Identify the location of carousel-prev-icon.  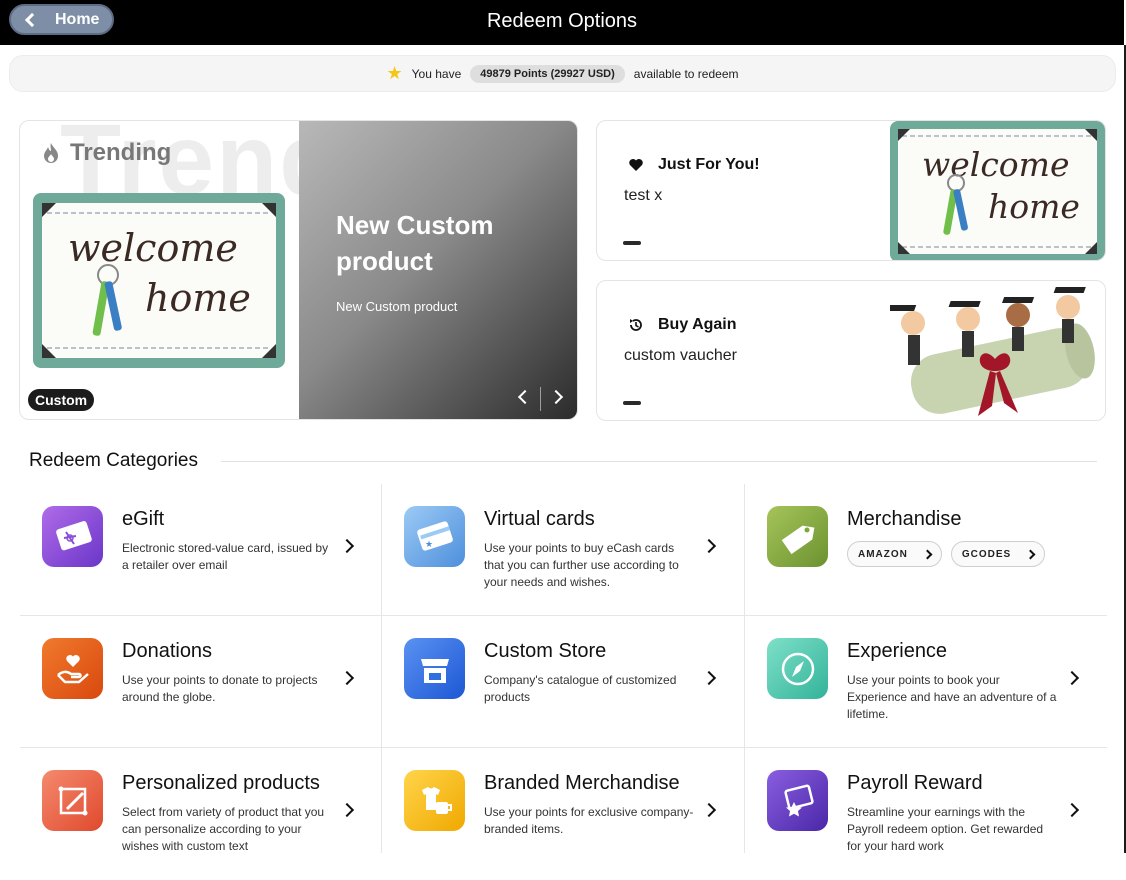
(525, 397).